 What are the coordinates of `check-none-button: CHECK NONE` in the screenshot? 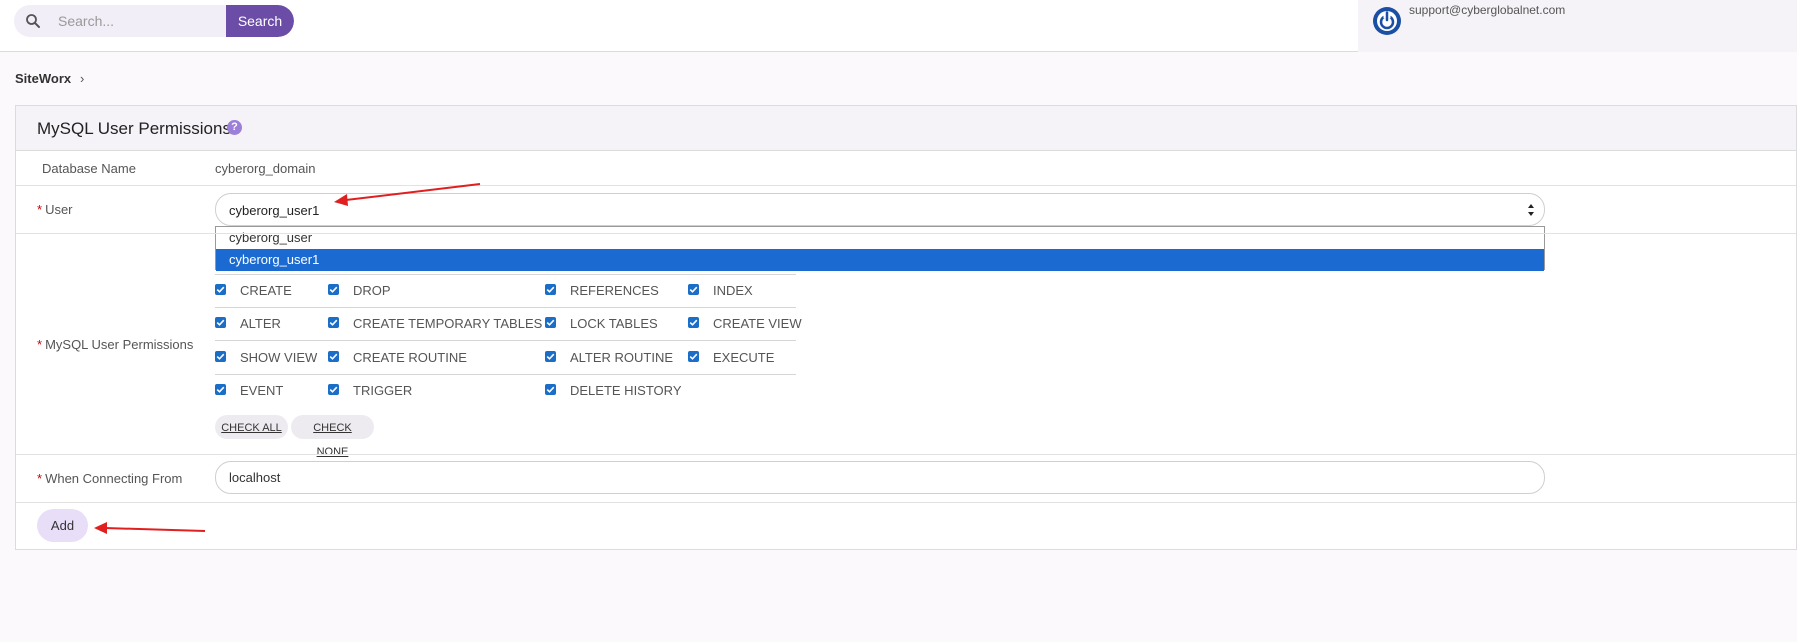 It's located at (332, 436).